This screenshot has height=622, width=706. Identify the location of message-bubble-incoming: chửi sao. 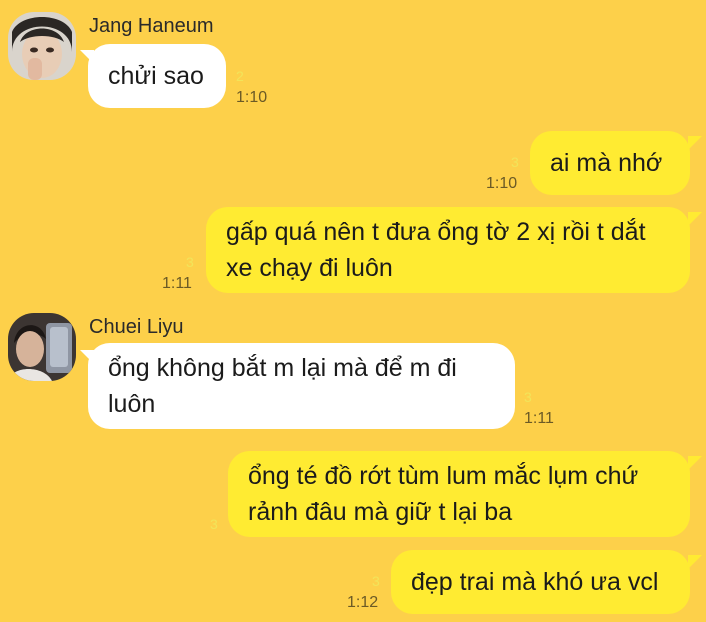
(157, 76).